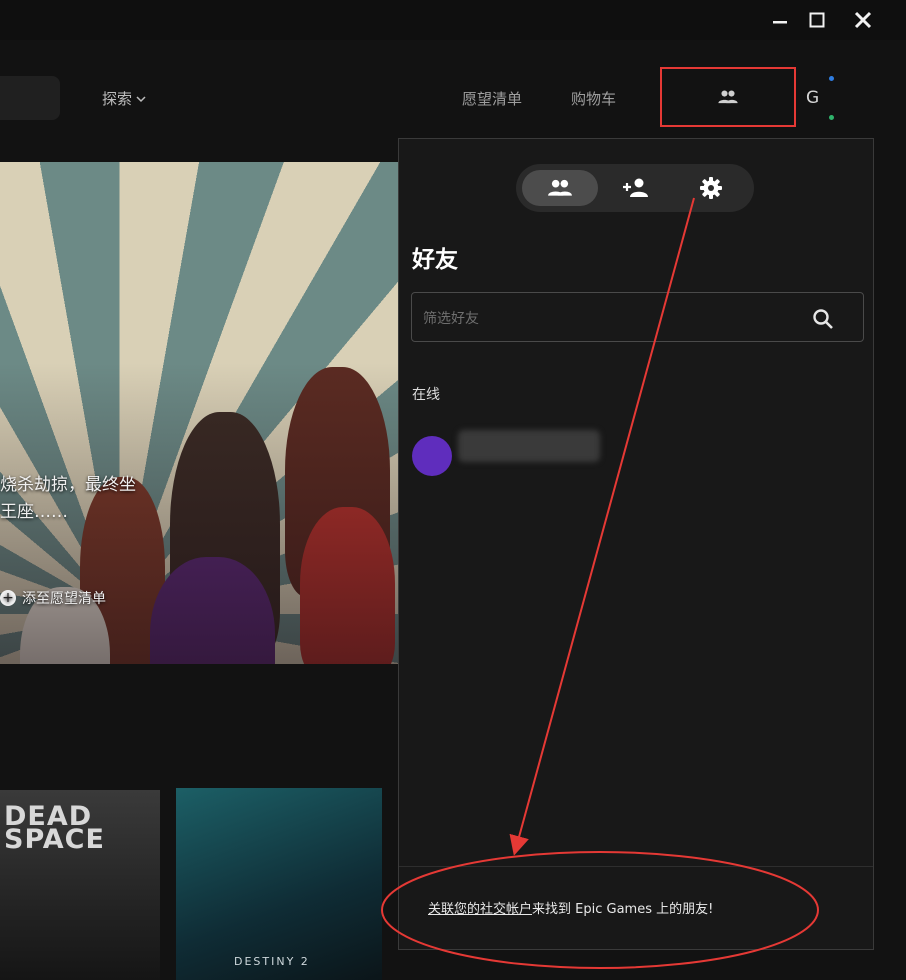  I want to click on close-icon, so click(863, 20).